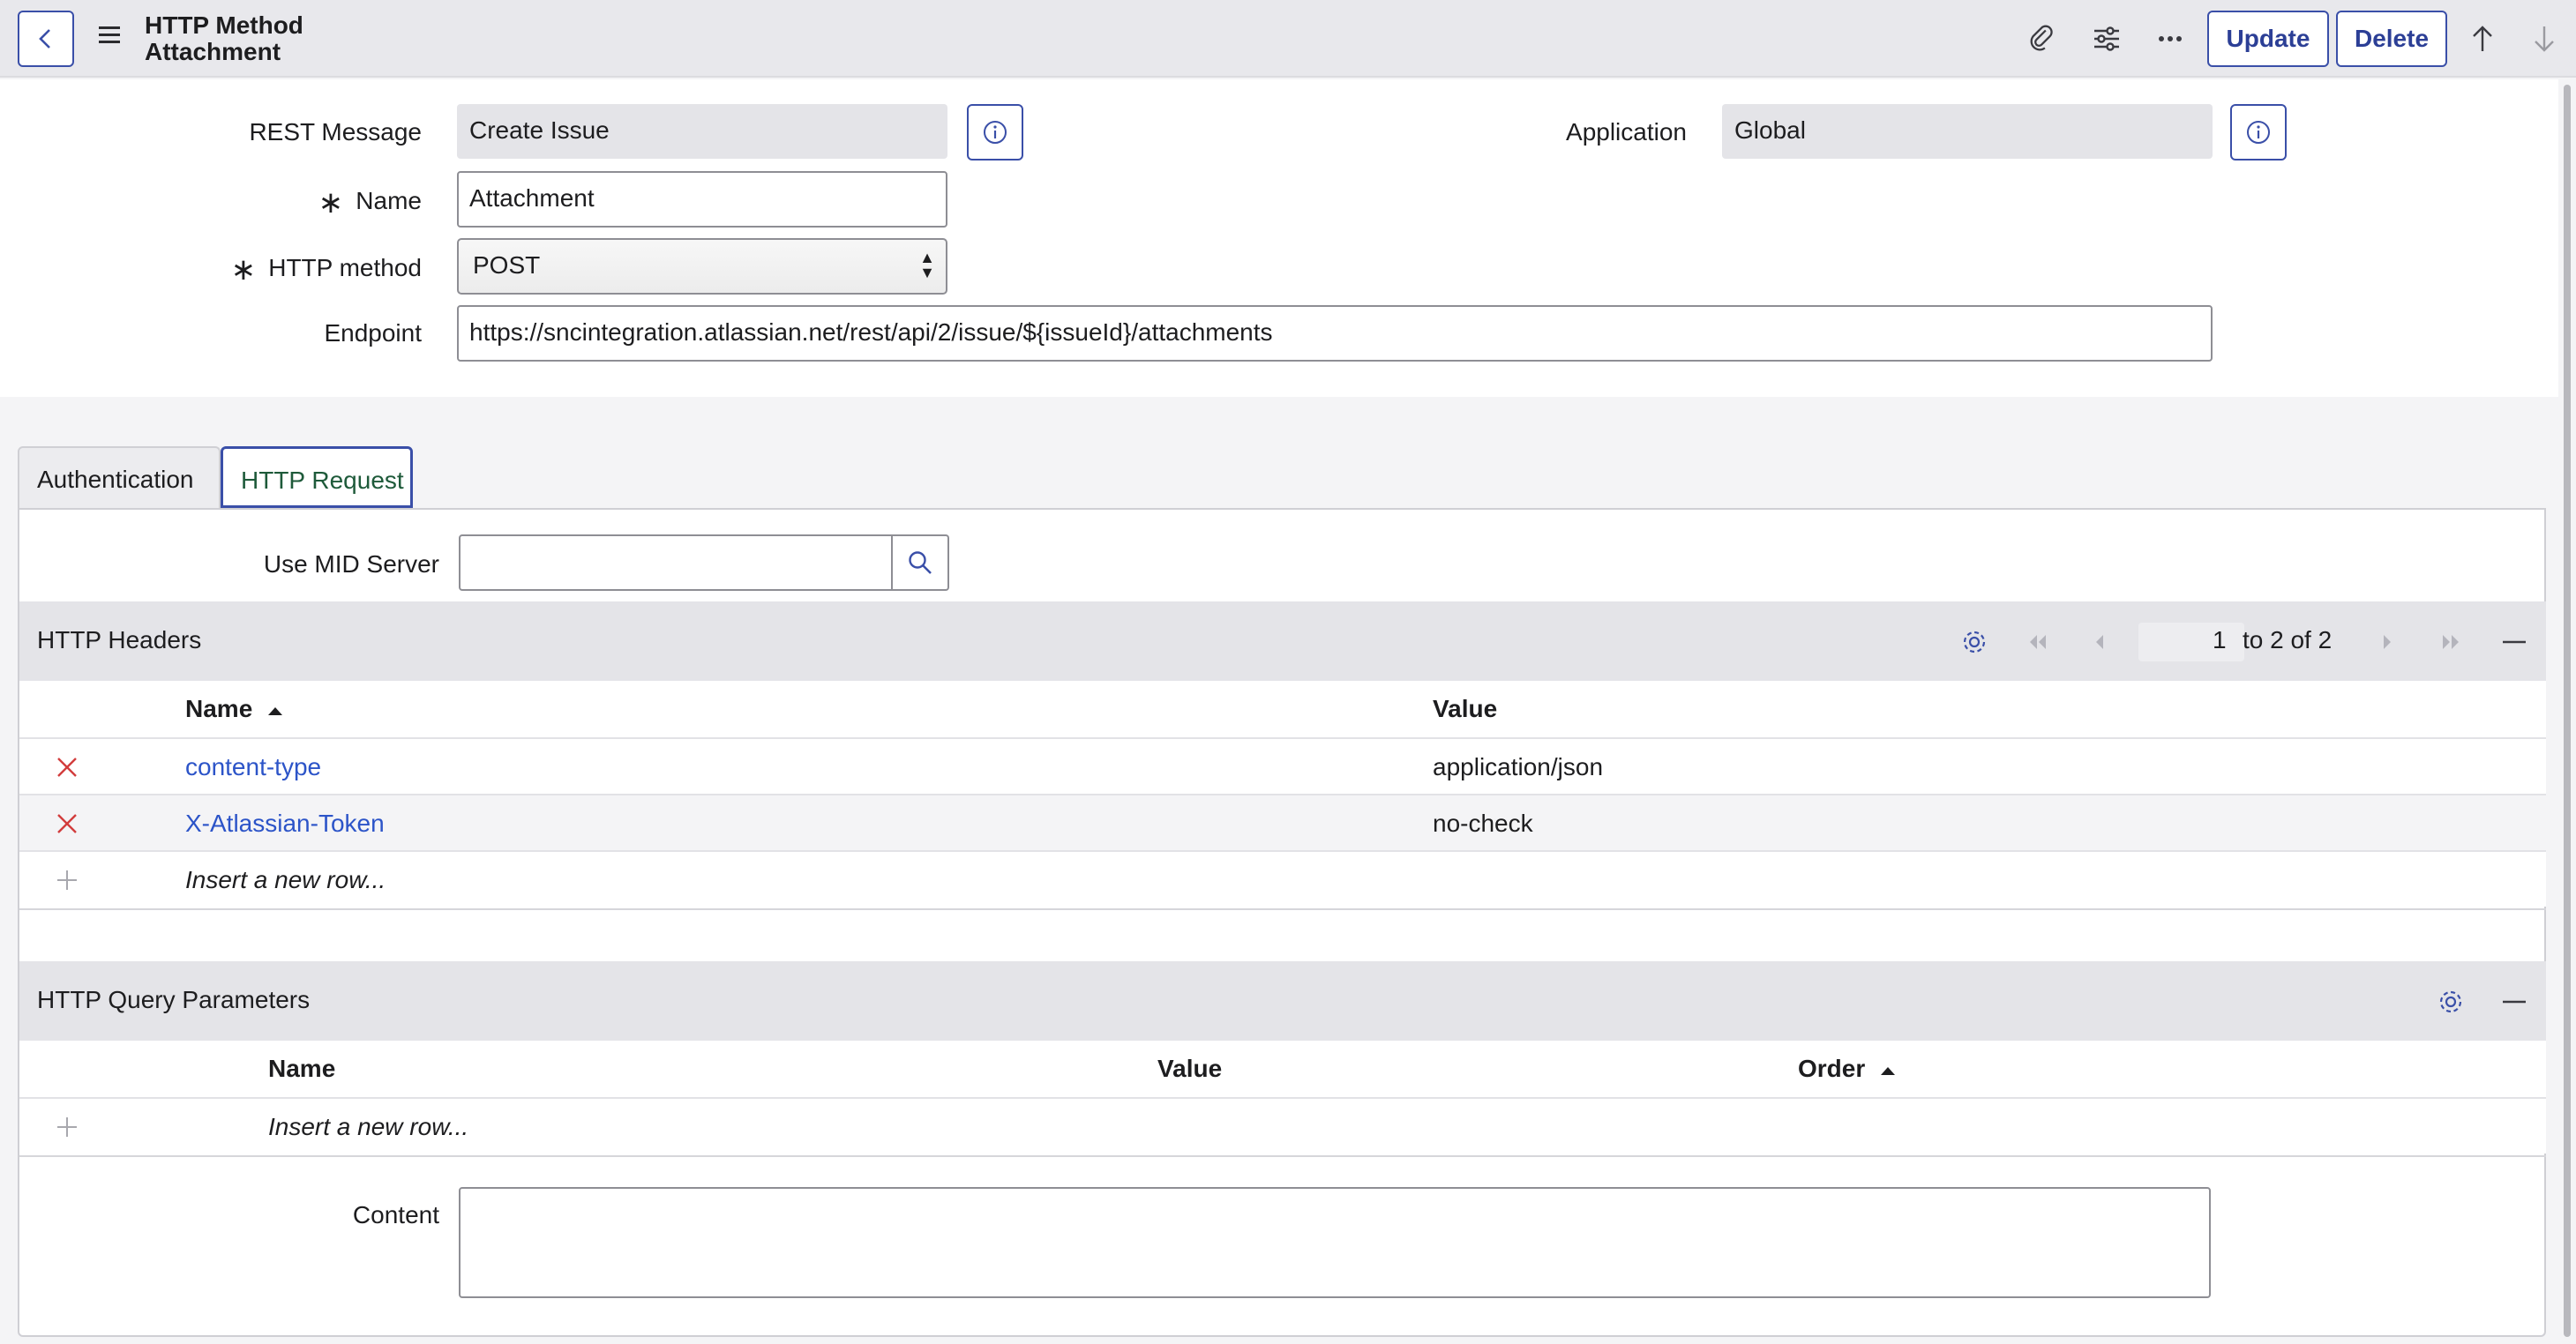 This screenshot has height=1344, width=2576. What do you see at coordinates (927, 265) in the screenshot?
I see `select-arrows-icon: ▲ ▼` at bounding box center [927, 265].